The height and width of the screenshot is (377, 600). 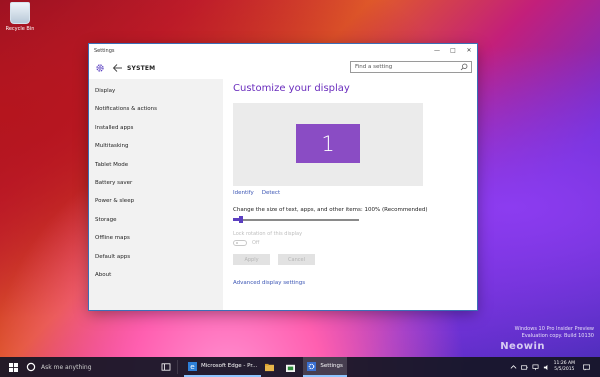 I want to click on monitor-tile: 1, so click(x=328, y=143).